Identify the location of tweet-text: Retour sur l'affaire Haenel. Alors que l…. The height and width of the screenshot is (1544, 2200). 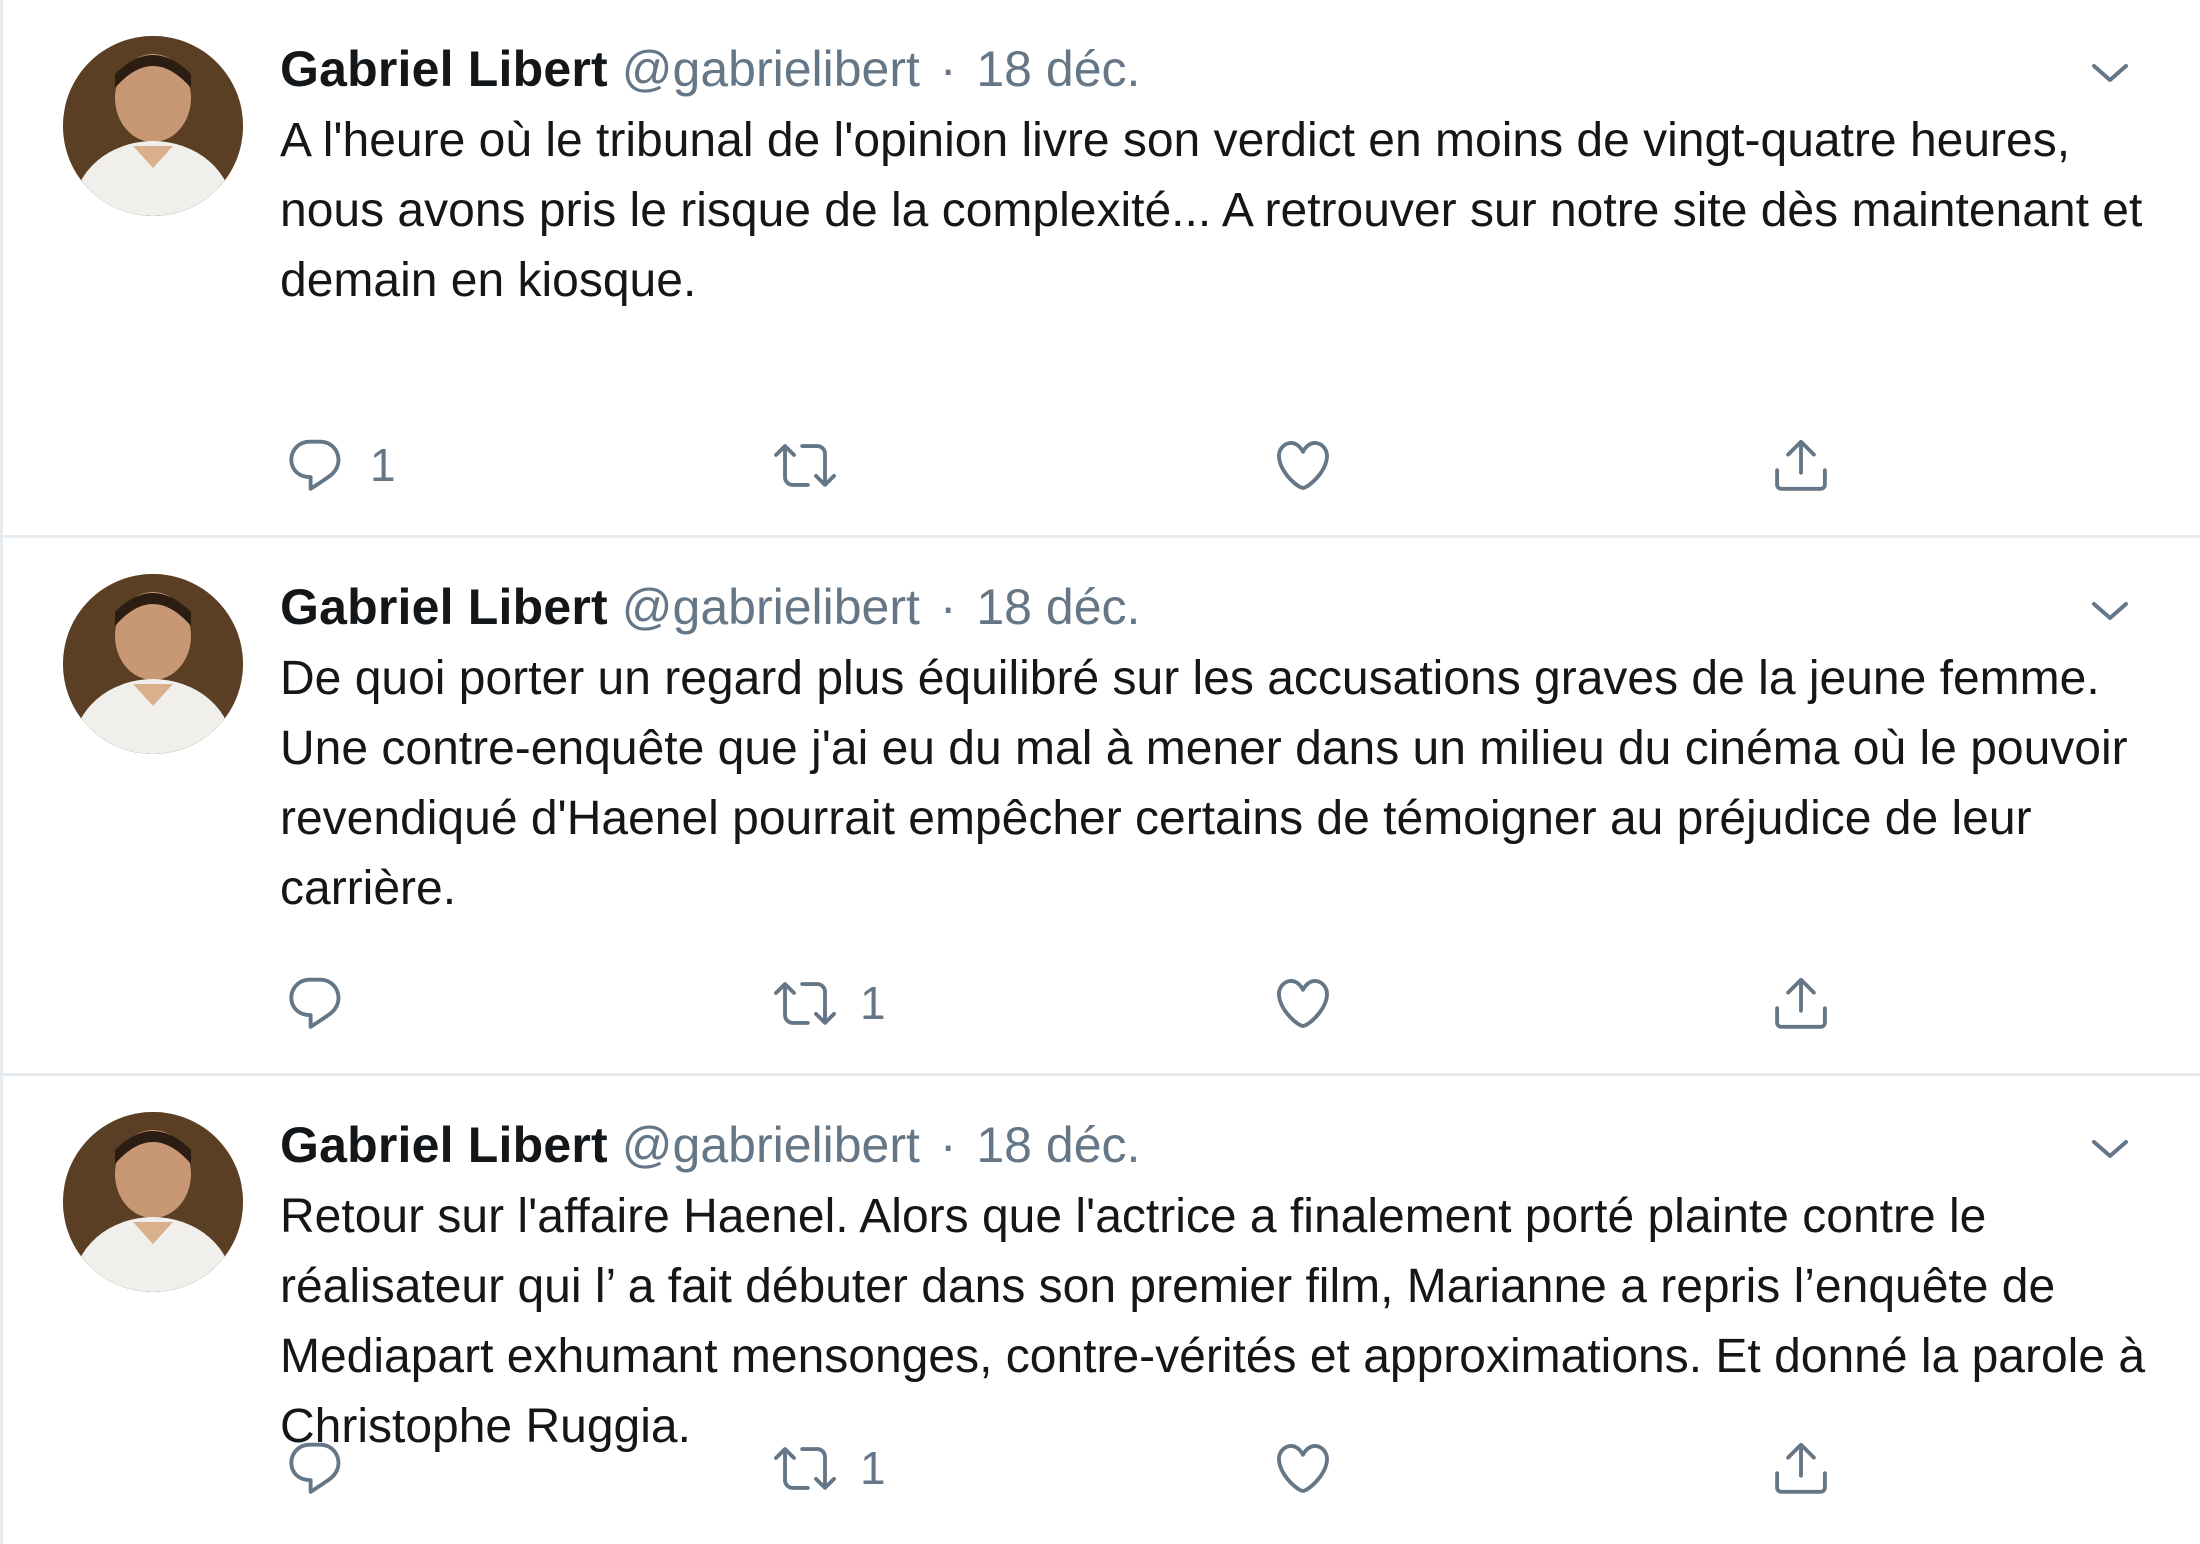
(1213, 1321).